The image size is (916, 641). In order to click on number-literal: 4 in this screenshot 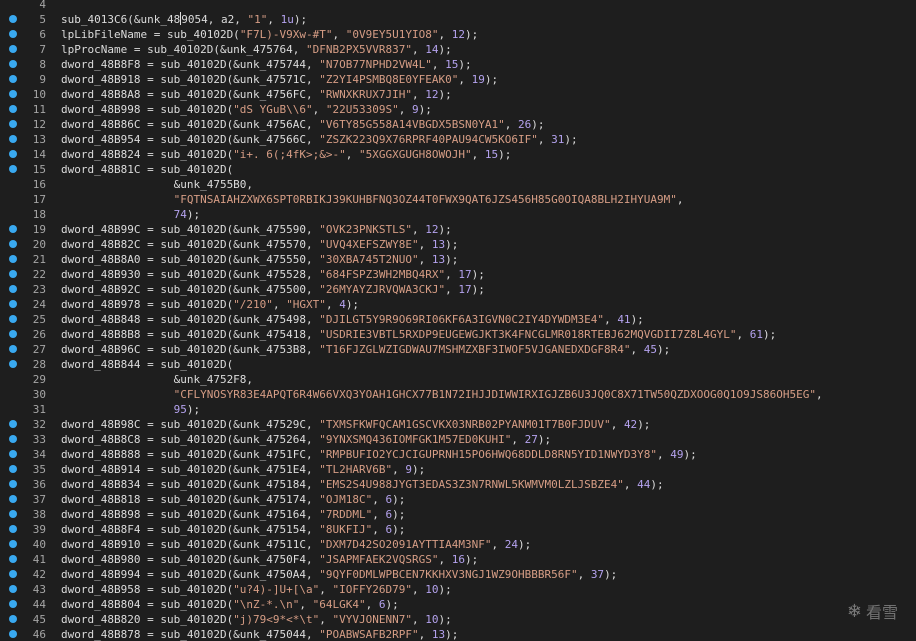, I will do `click(342, 304)`.